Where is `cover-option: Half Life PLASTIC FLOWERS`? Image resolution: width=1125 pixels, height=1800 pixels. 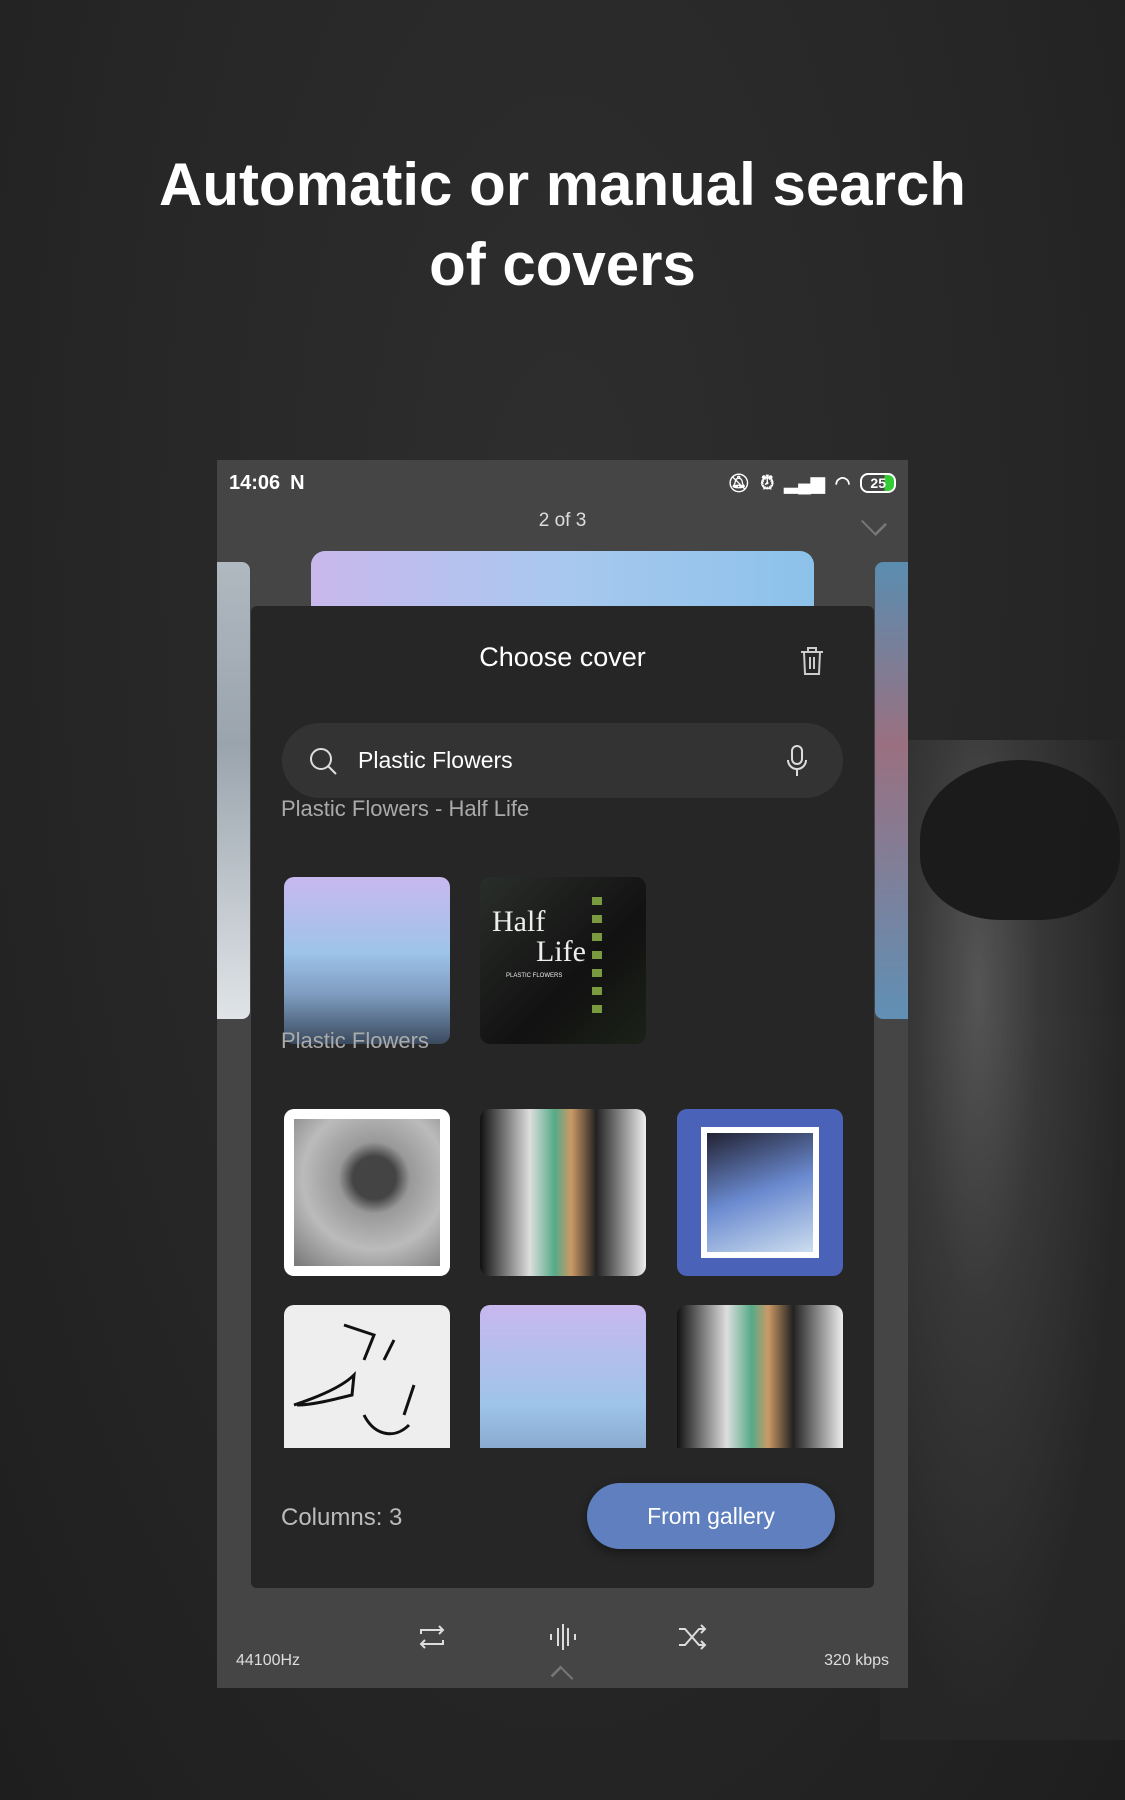 cover-option: Half Life PLASTIC FLOWERS is located at coordinates (563, 960).